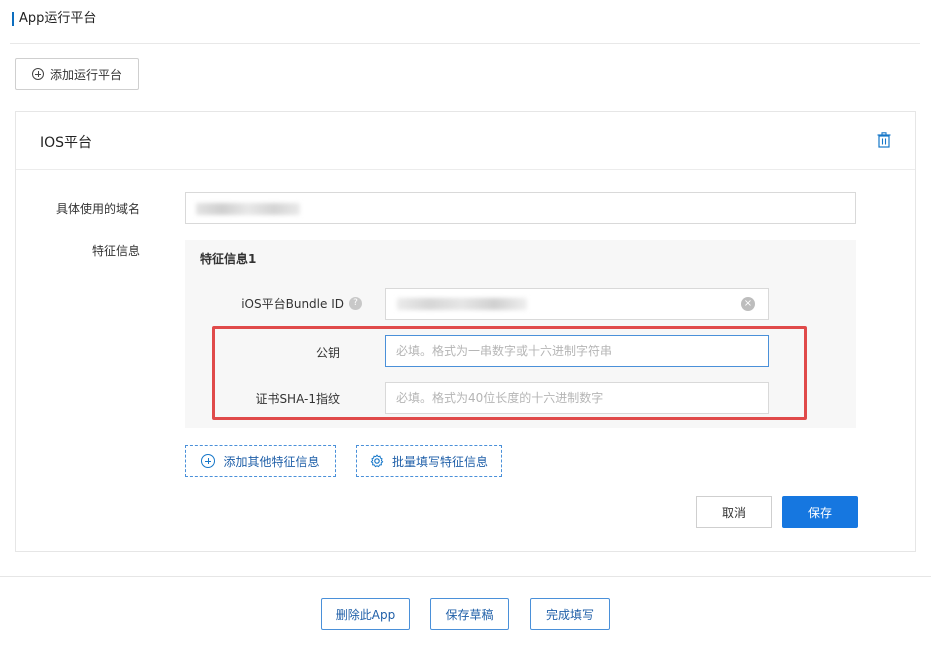 The width and height of the screenshot is (931, 650). Describe the element at coordinates (327, 353) in the screenshot. I see `public-key-label: 公钥` at that location.